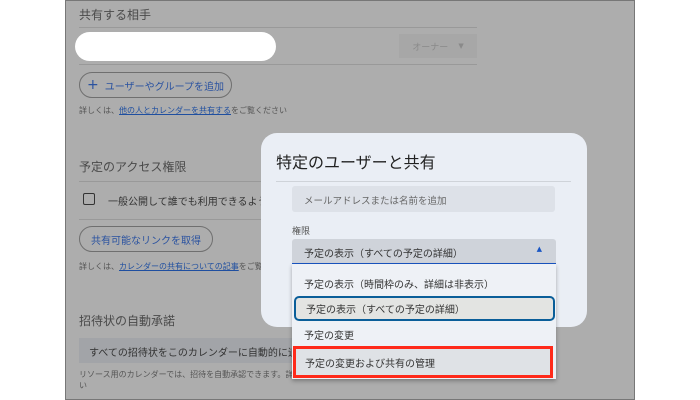  Describe the element at coordinates (146, 239) in the screenshot. I see `get-link-button: 共有可能なリンクを取得` at that location.